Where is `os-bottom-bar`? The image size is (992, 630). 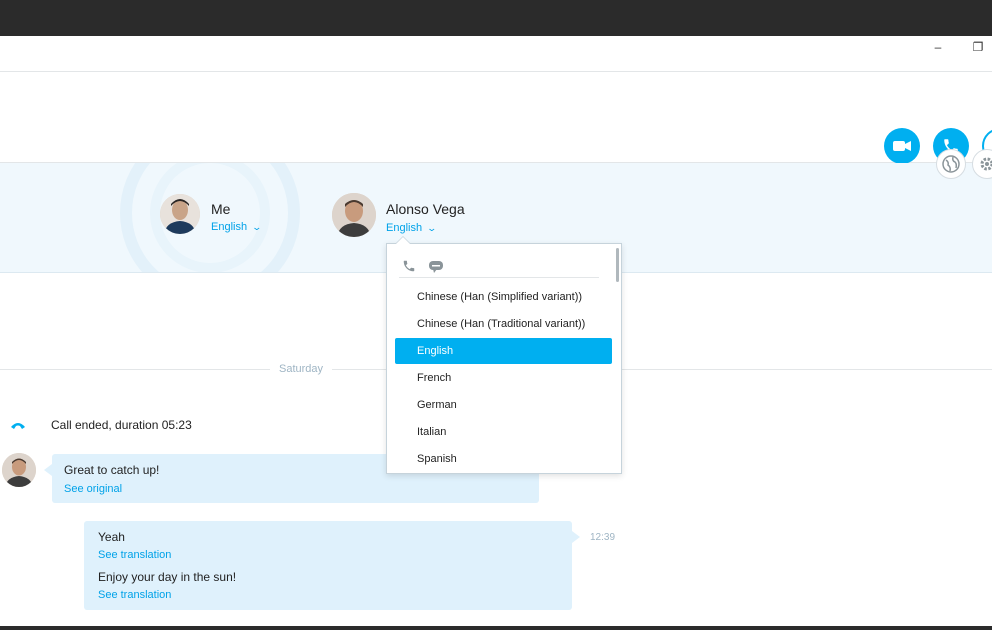 os-bottom-bar is located at coordinates (496, 628).